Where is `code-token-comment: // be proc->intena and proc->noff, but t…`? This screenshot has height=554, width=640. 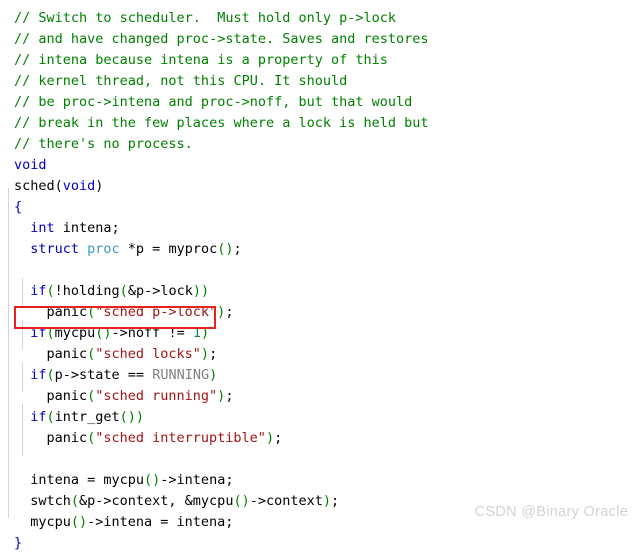 code-token-comment: // be proc->intena and proc->noff, but t… is located at coordinates (213, 102).